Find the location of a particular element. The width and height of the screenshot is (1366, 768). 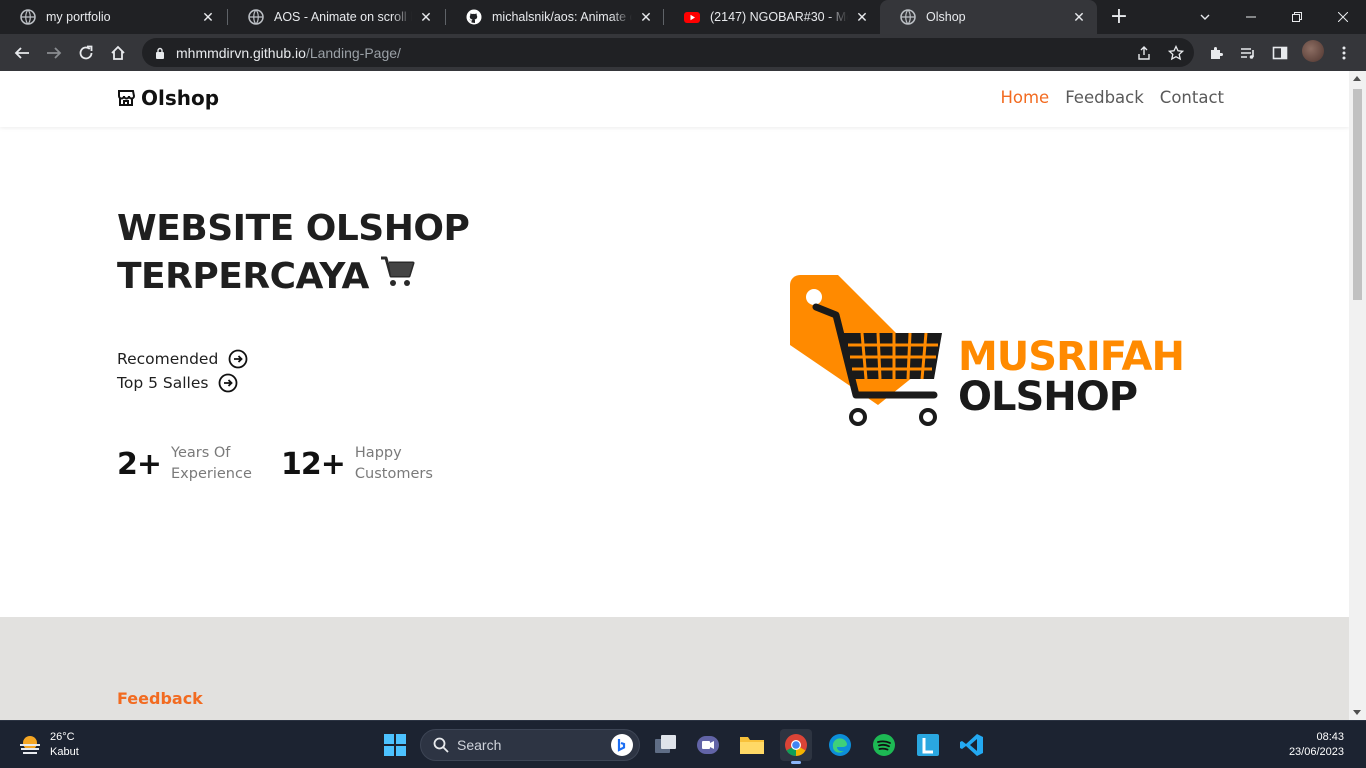

l-app-icon is located at coordinates (928, 745).